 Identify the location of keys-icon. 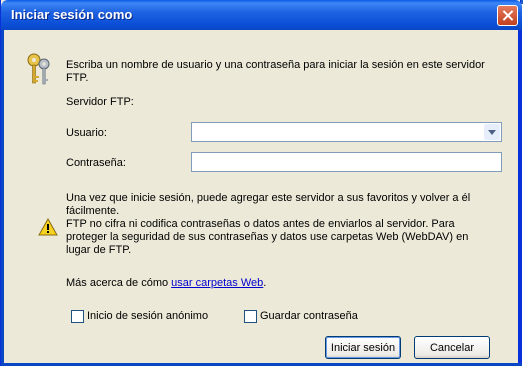
(38, 69).